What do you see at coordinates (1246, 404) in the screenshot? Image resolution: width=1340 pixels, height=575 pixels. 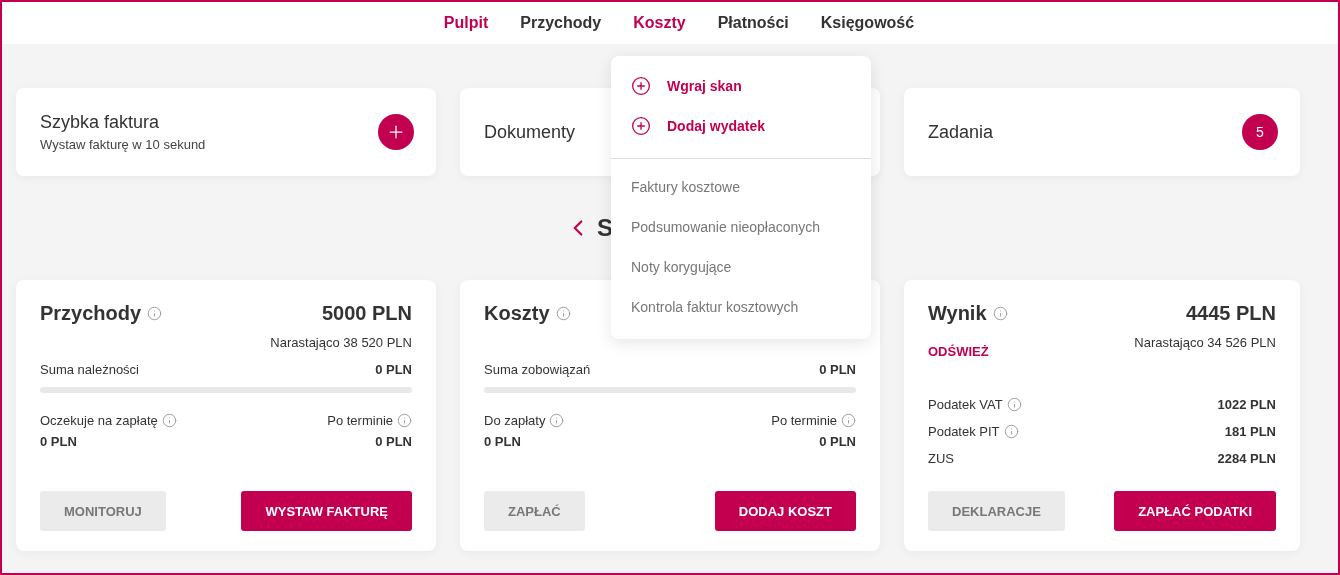 I see `tax-value: 1022 PLN` at bounding box center [1246, 404].